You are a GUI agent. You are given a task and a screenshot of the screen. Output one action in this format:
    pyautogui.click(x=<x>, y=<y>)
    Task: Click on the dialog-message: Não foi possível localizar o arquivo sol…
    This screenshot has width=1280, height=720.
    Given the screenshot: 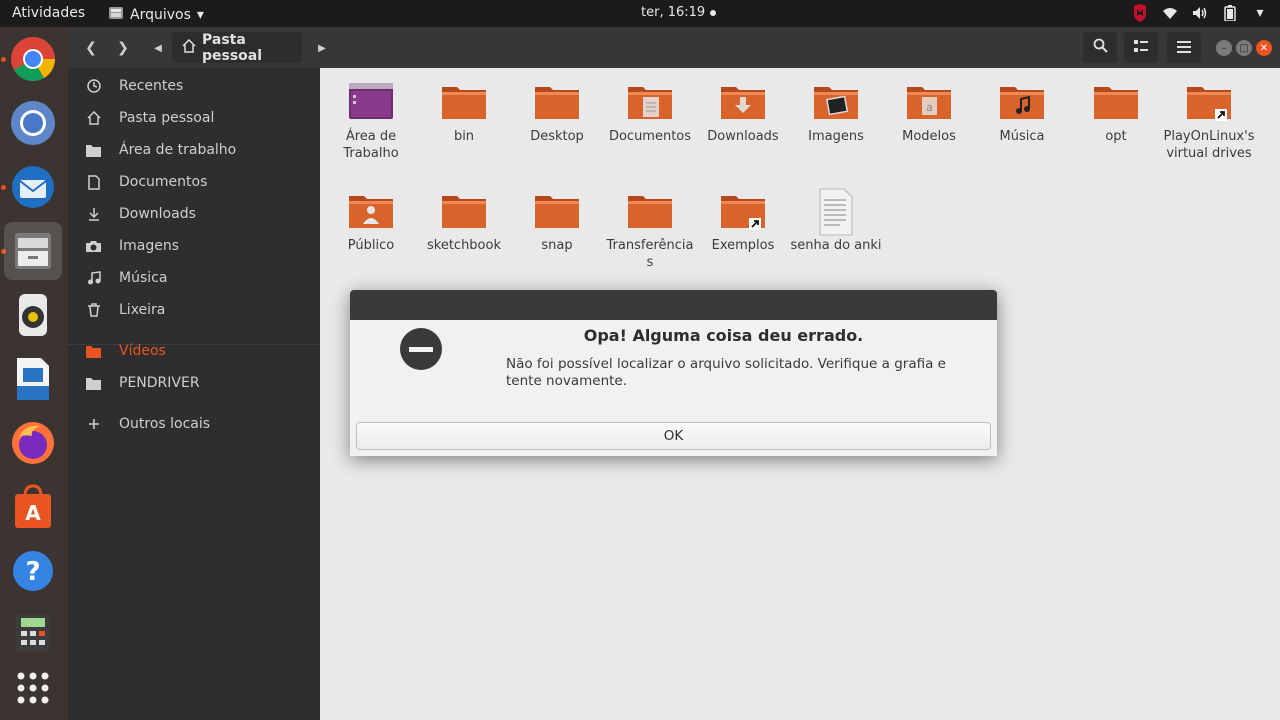 What is the action you would take?
    pyautogui.click(x=726, y=372)
    